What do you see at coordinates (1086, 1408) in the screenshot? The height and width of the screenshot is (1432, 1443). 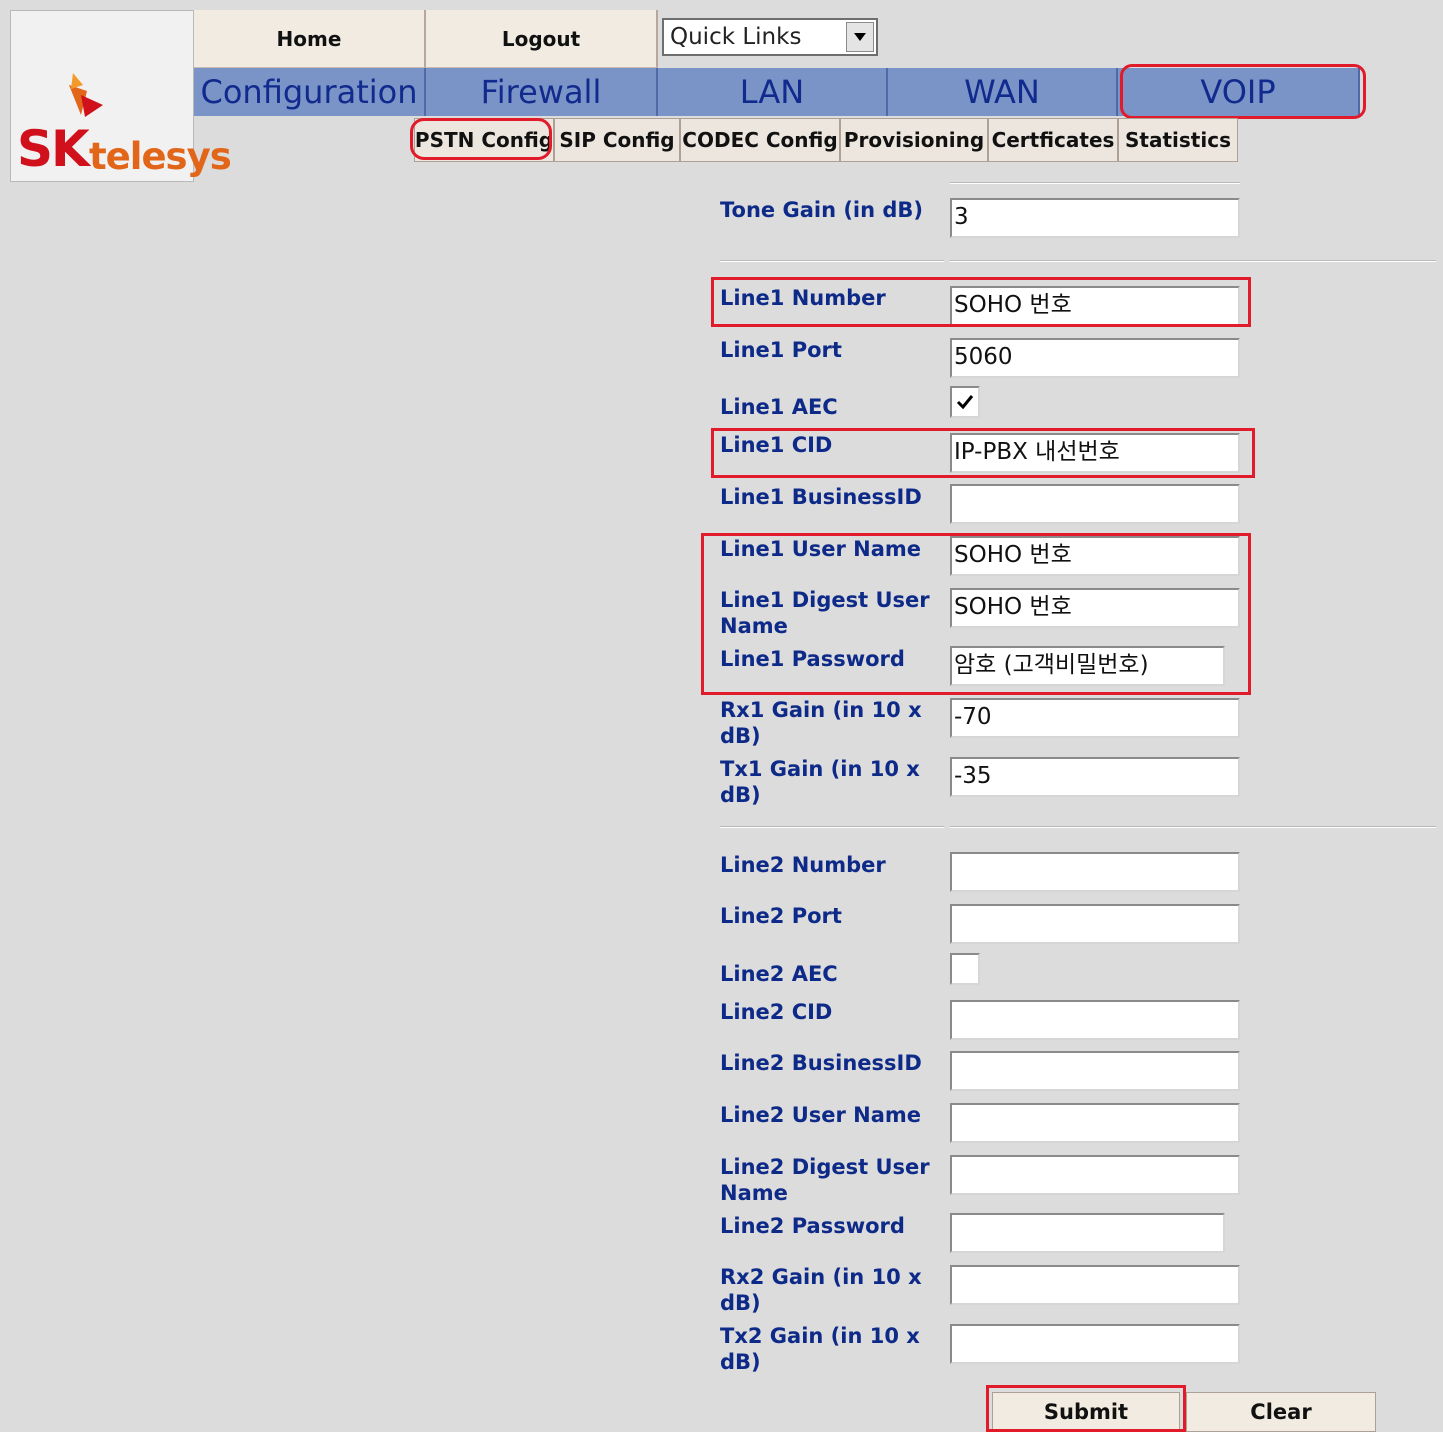 I see `submit-highlight` at bounding box center [1086, 1408].